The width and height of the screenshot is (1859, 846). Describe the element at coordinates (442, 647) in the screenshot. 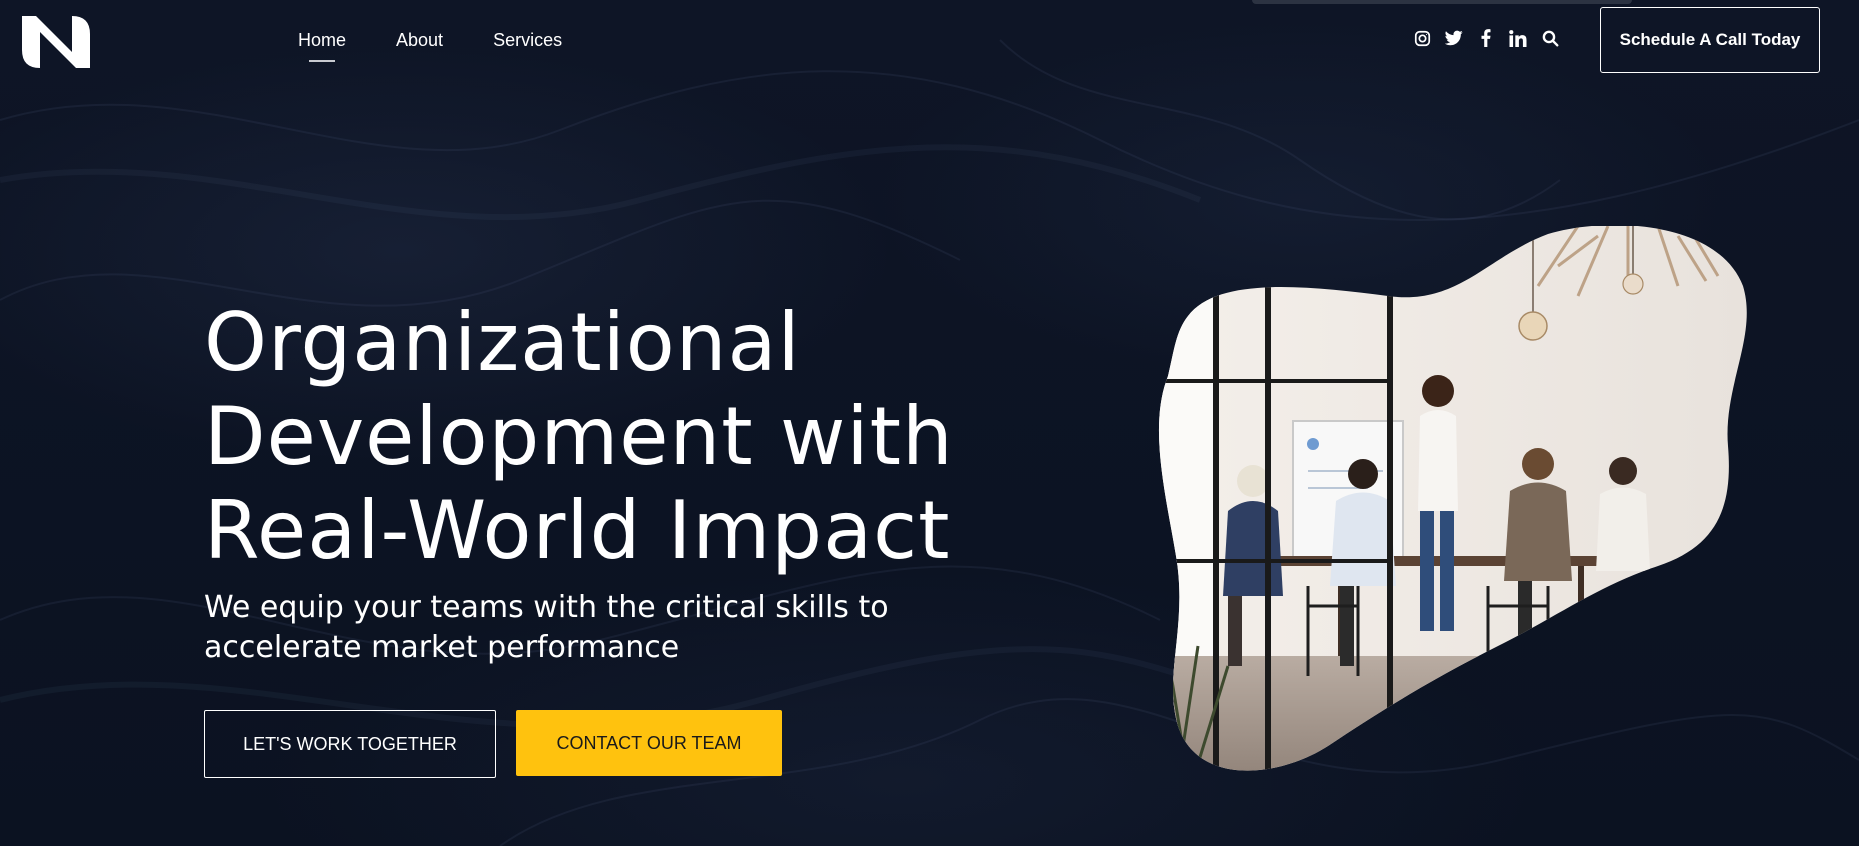

I see `hero-subtitle-line: accelerate market performance` at that location.